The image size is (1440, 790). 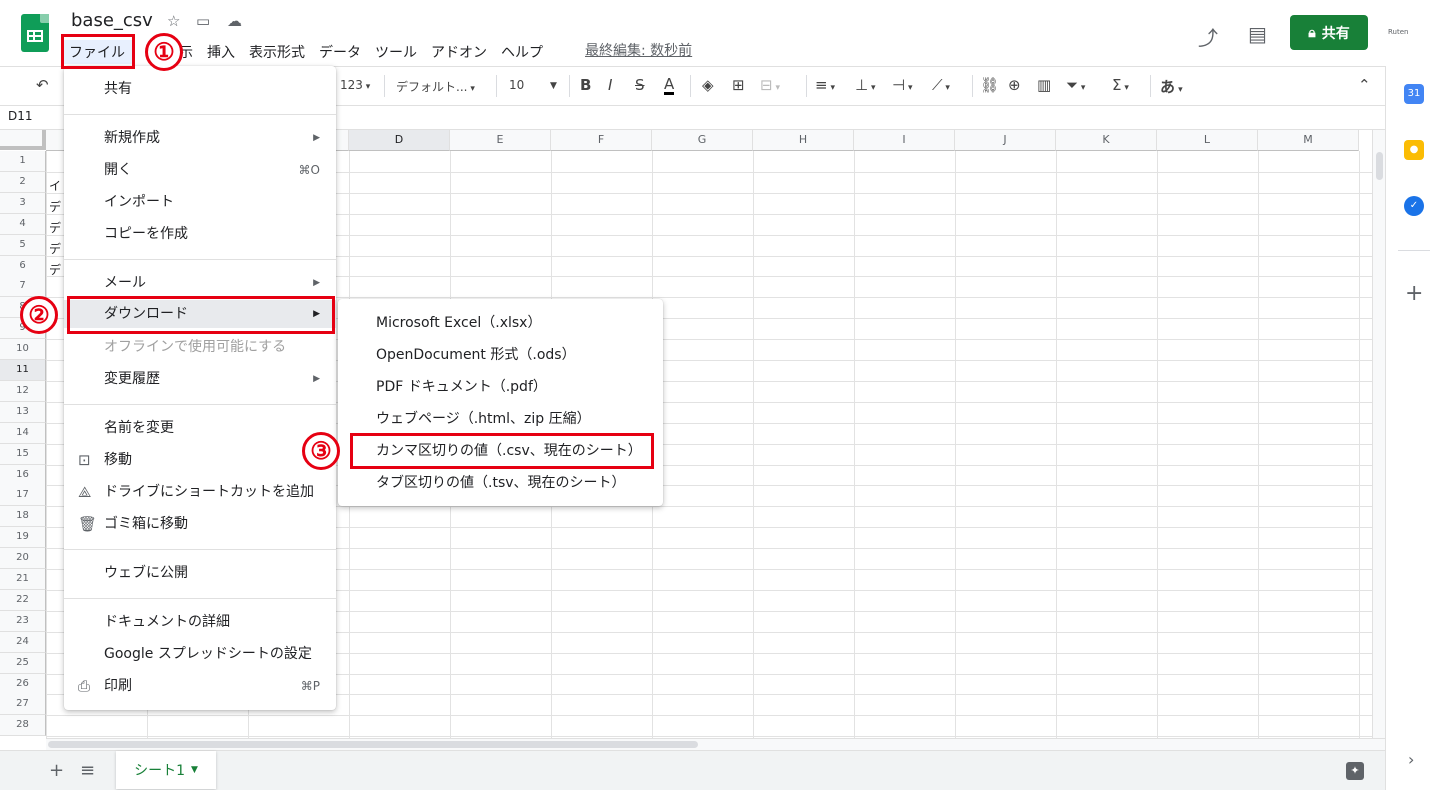 I want to click on row-header: 23, so click(x=23, y=621).